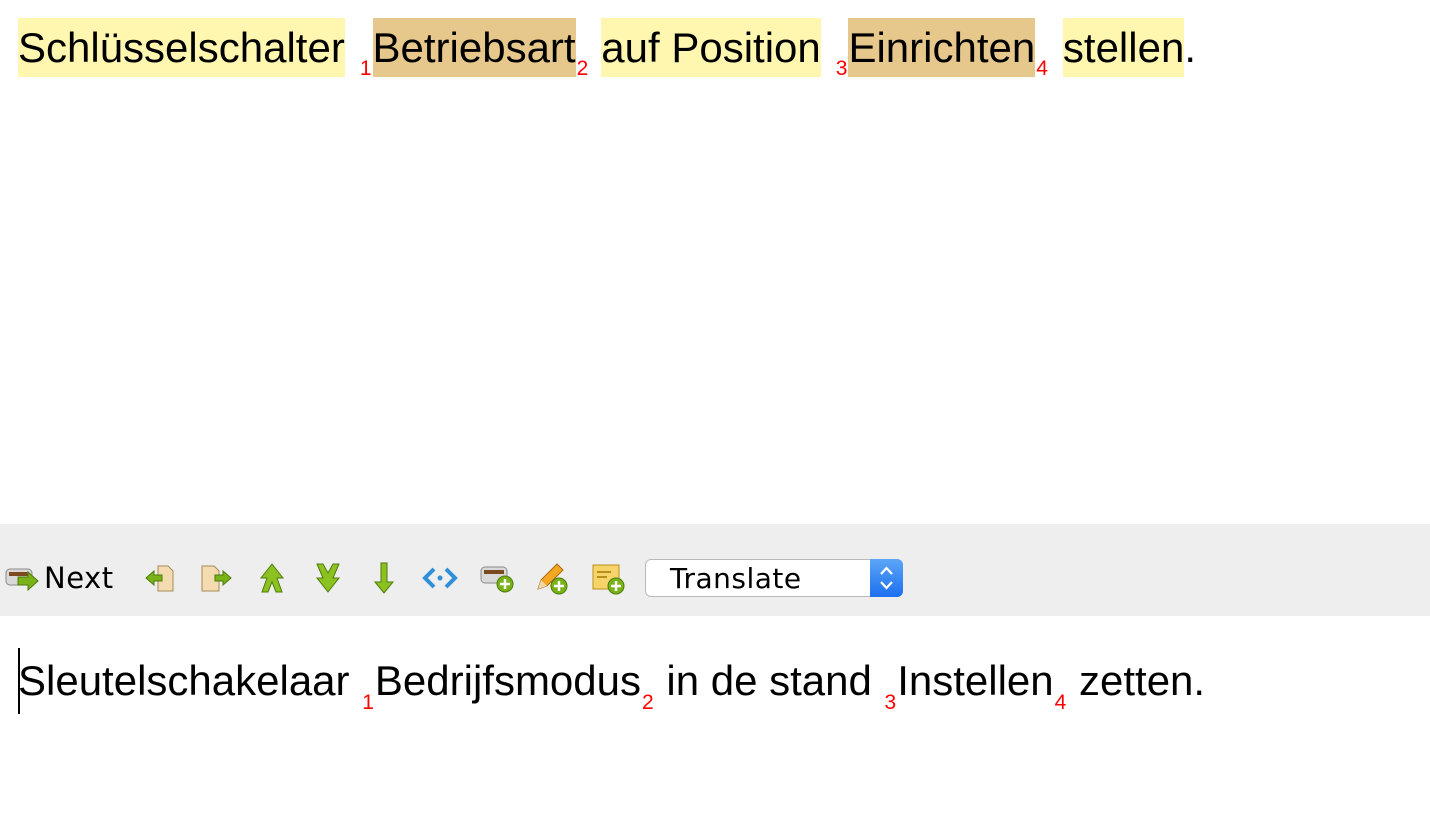 This screenshot has width=1430, height=818. Describe the element at coordinates (769, 680) in the screenshot. I see `target-text: in de stand` at that location.